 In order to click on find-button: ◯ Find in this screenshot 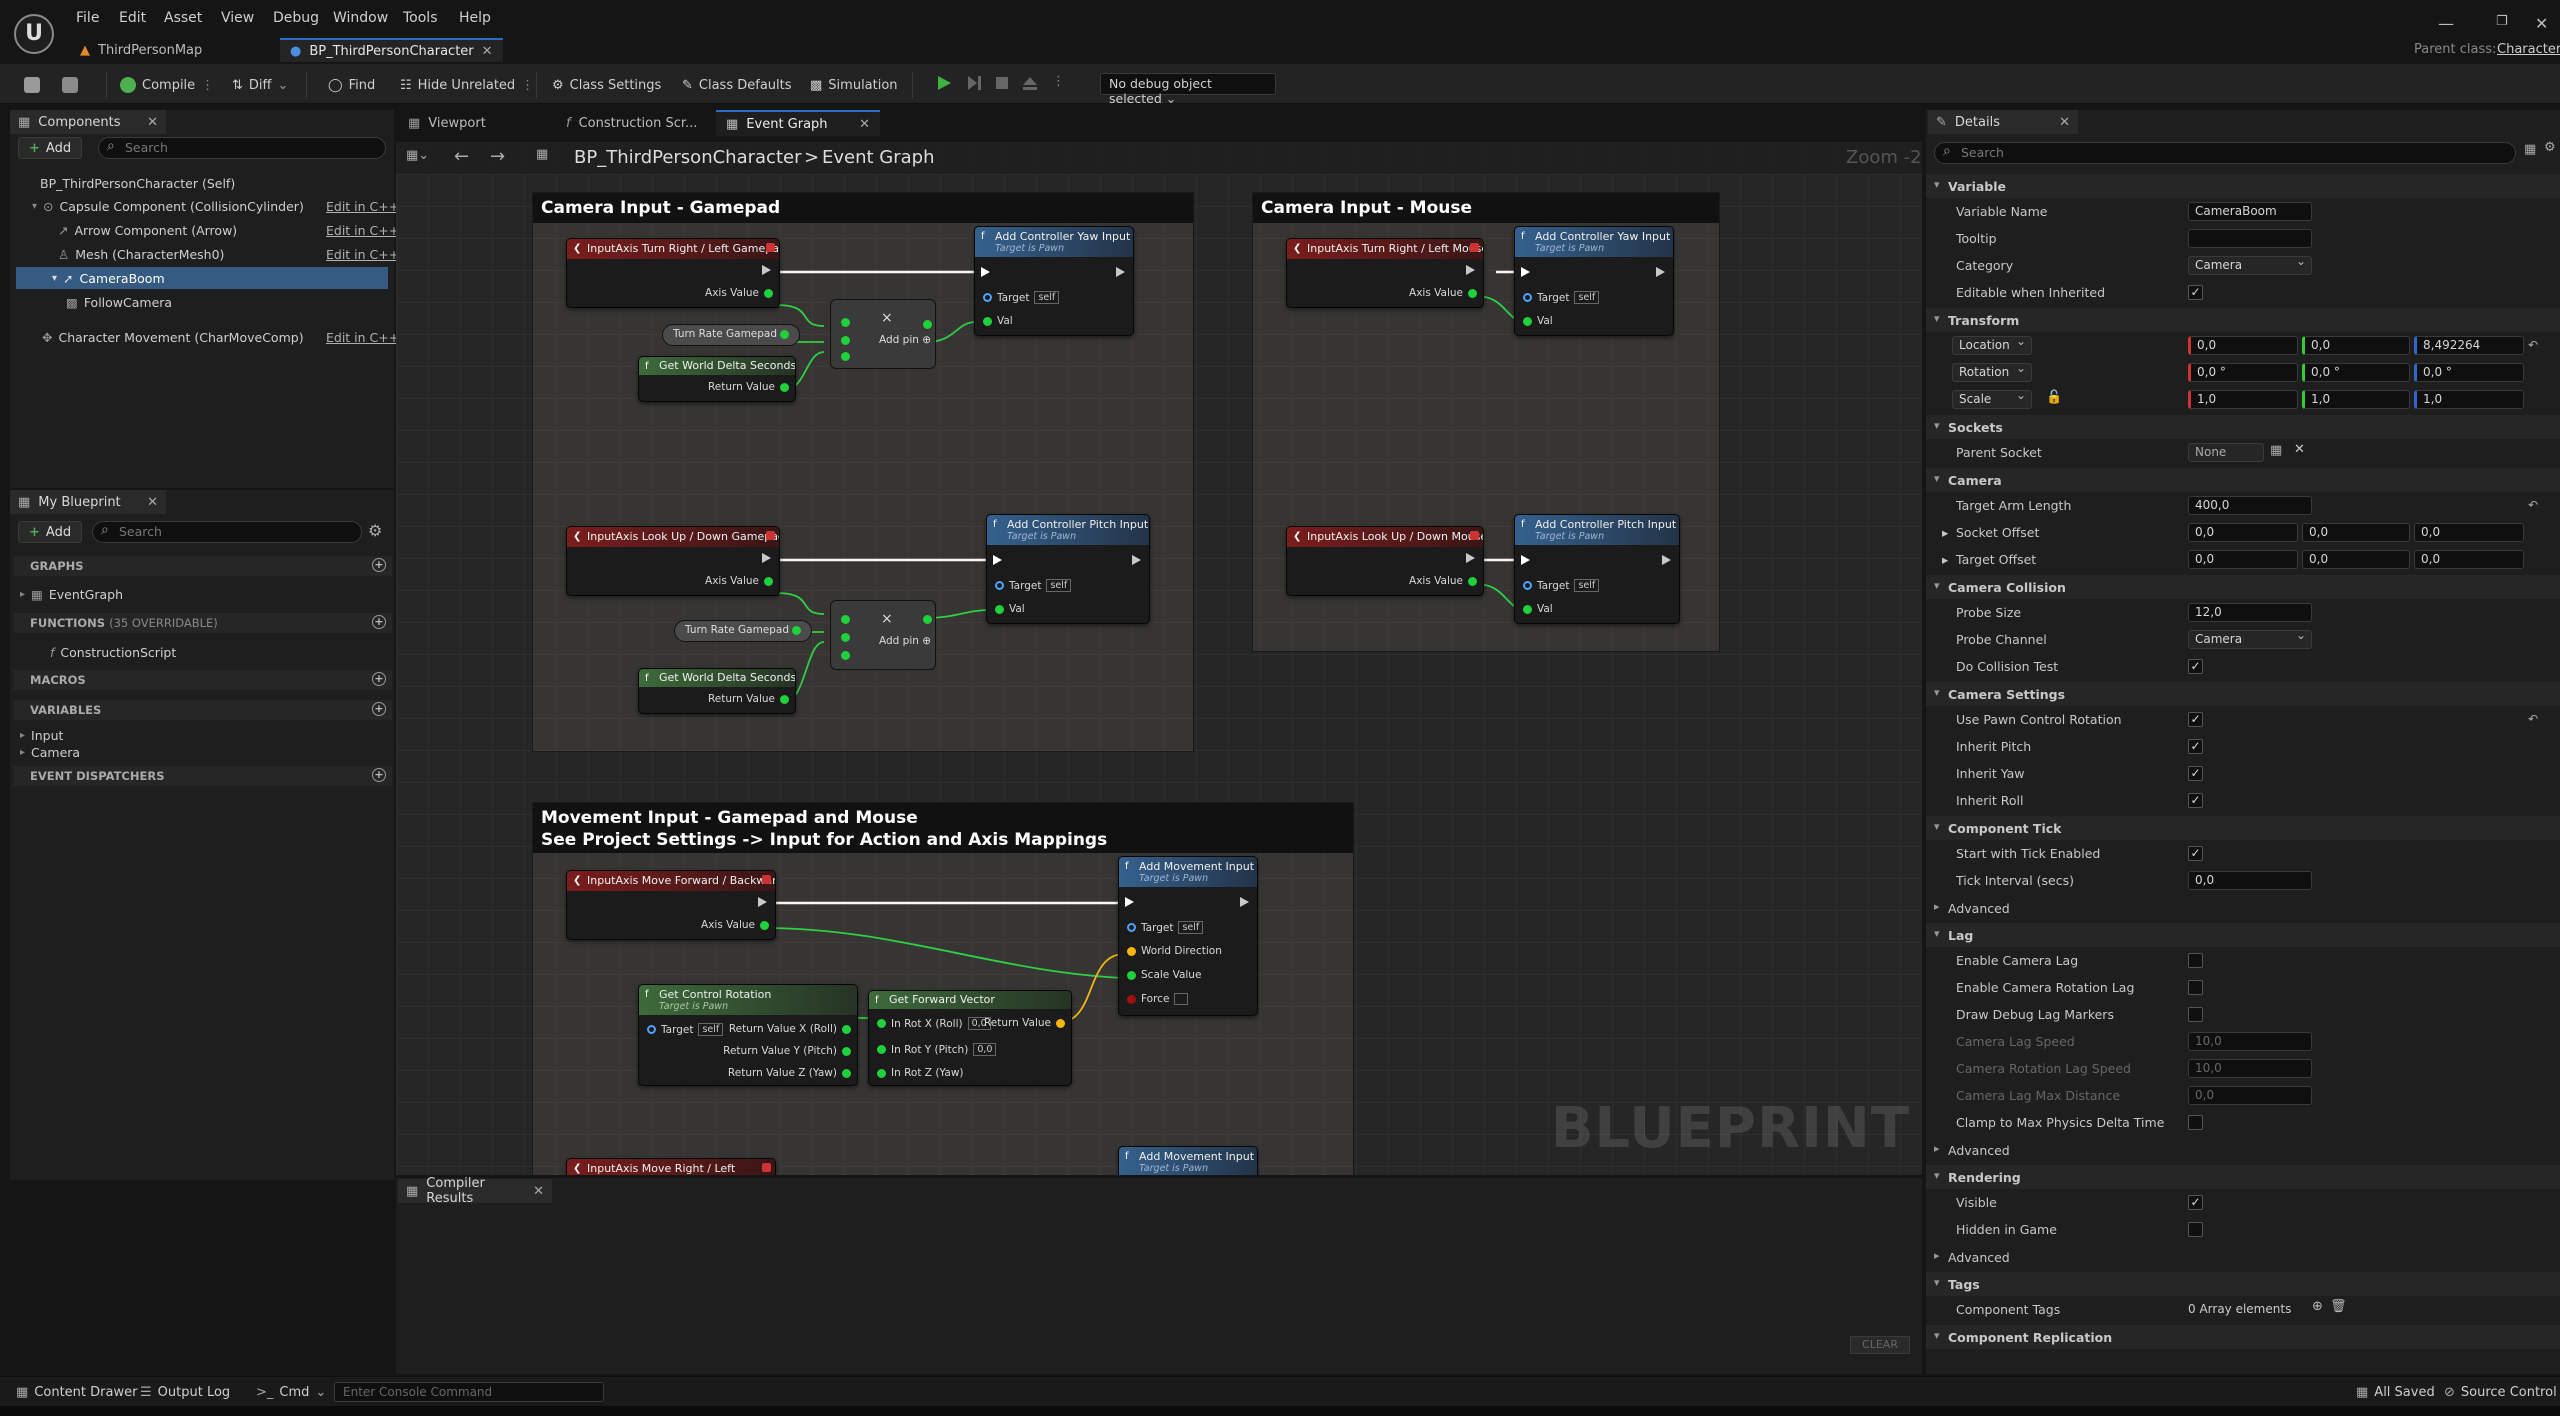, I will do `click(351, 85)`.